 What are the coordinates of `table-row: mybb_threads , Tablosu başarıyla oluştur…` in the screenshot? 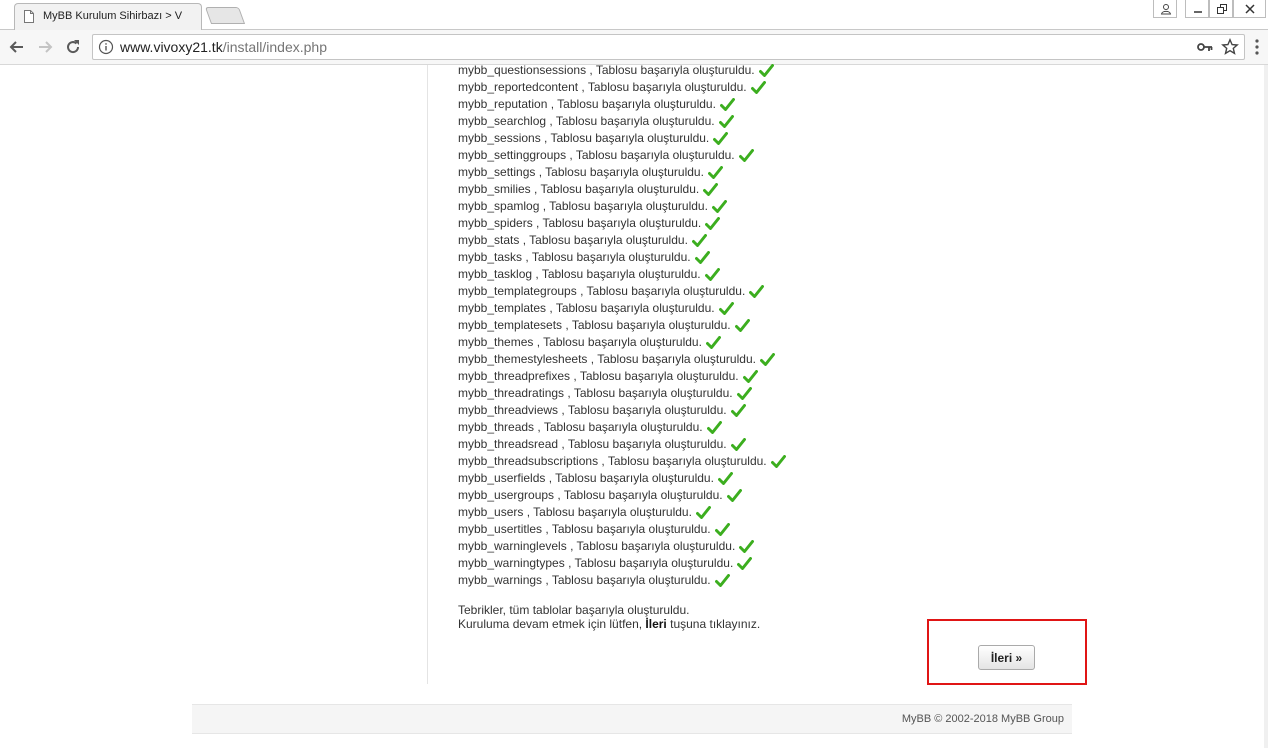 It's located at (768, 427).